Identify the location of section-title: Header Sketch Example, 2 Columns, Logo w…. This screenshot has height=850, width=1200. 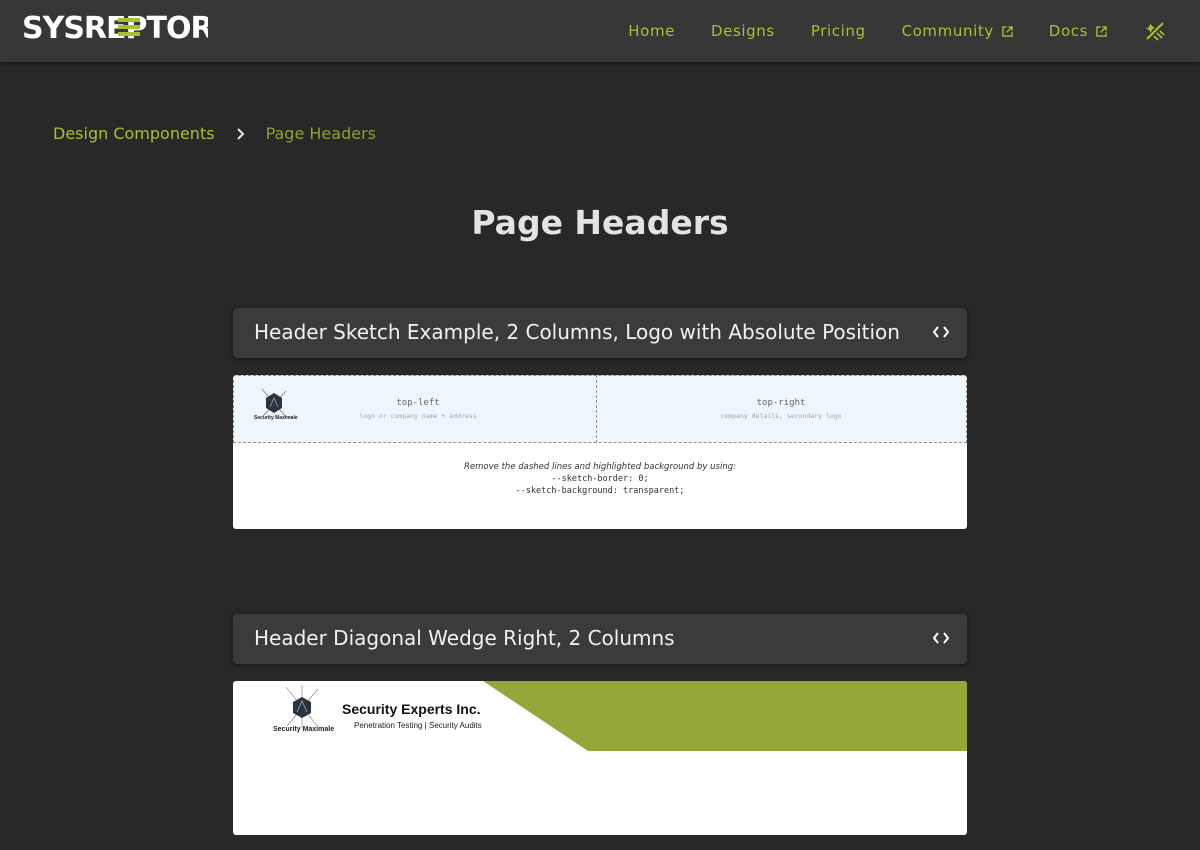
(577, 332).